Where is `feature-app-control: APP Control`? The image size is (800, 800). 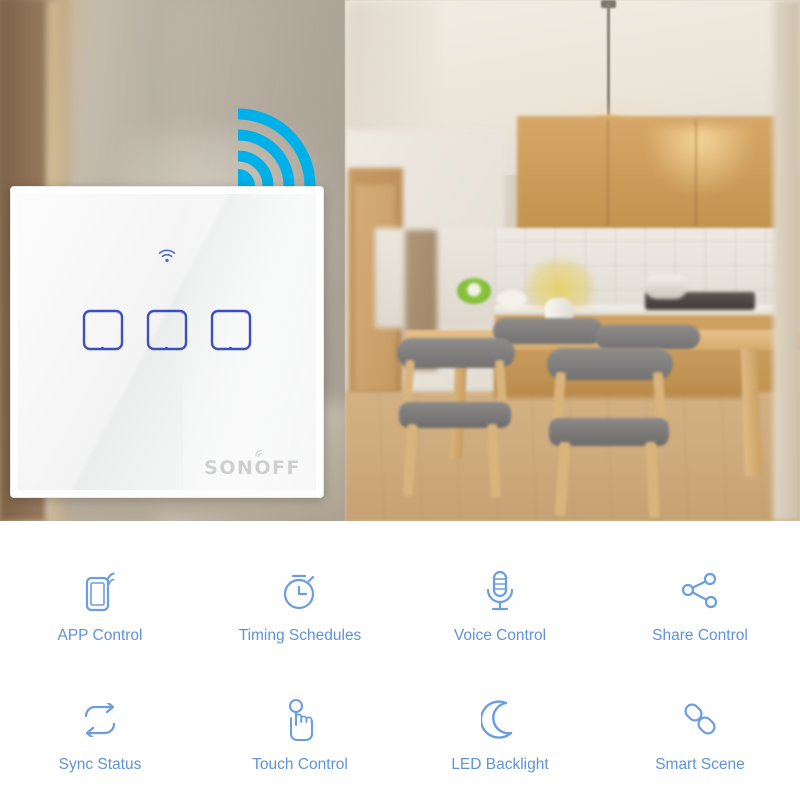
feature-app-control: APP Control is located at coordinates (100, 607).